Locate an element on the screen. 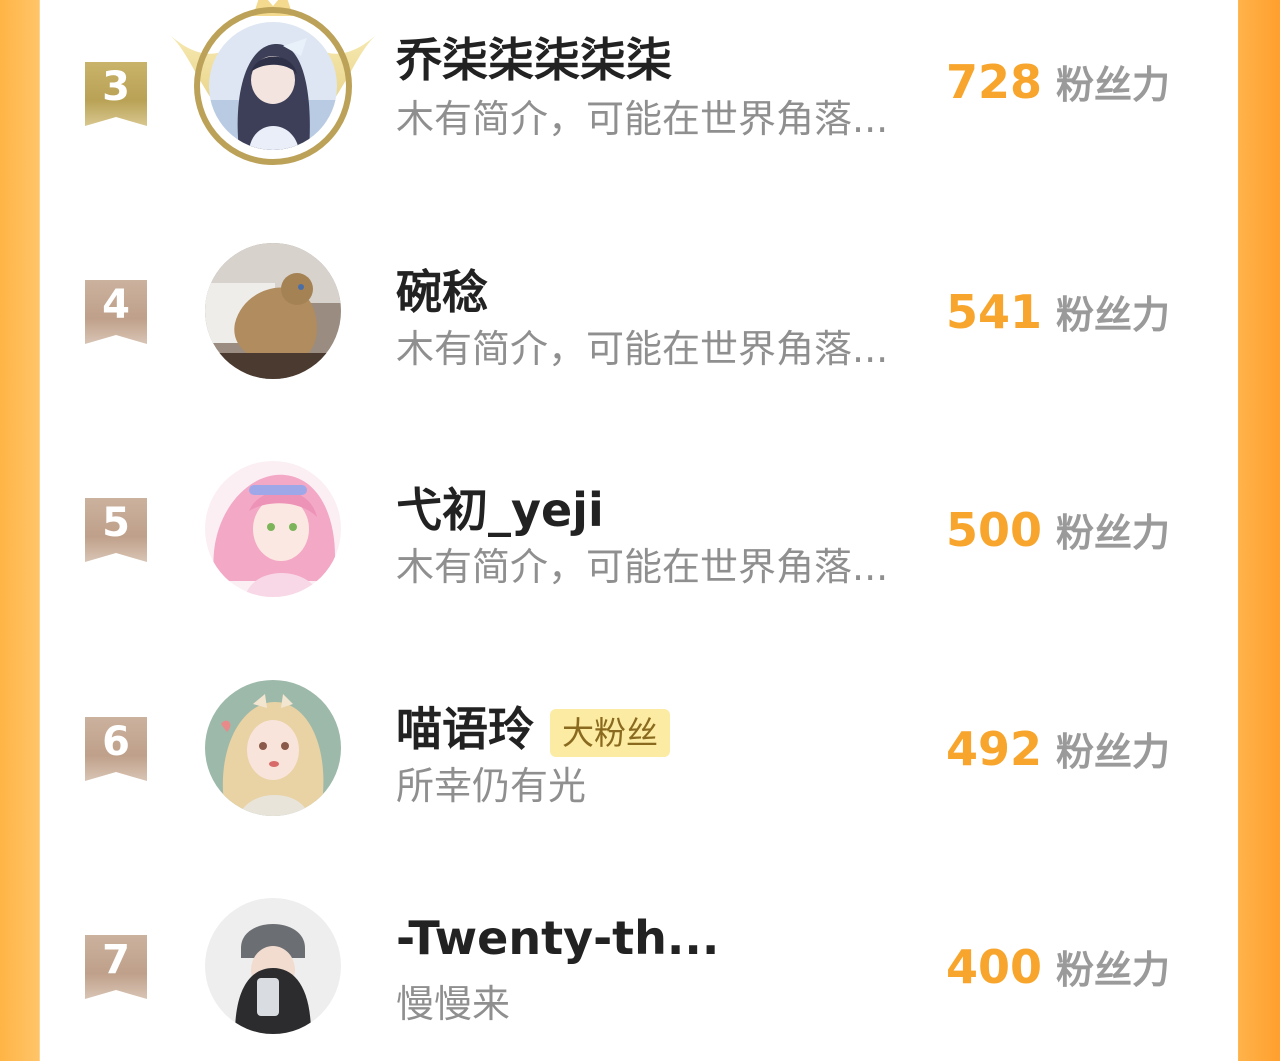  selfie-avatar-icon is located at coordinates (273, 966).